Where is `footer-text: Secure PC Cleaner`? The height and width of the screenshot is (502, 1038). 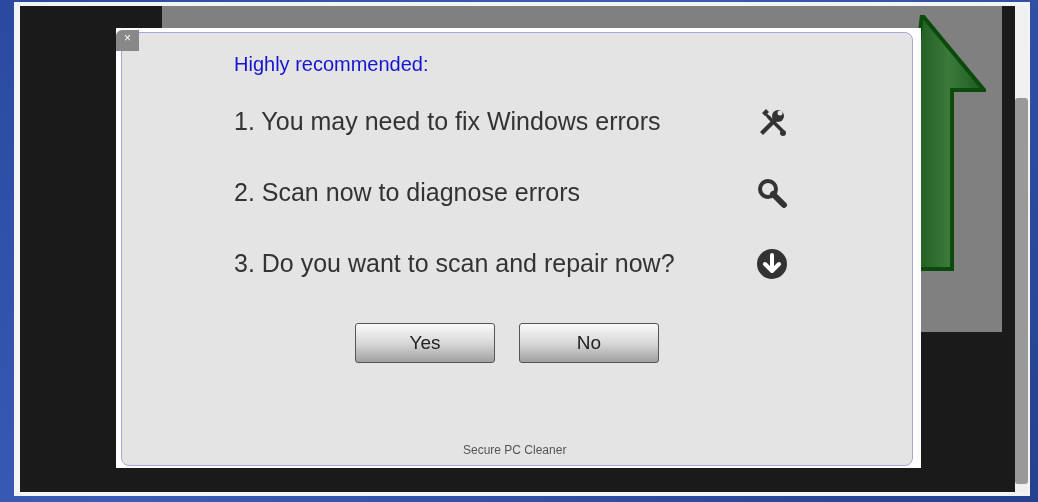 footer-text: Secure PC Cleaner is located at coordinates (515, 450).